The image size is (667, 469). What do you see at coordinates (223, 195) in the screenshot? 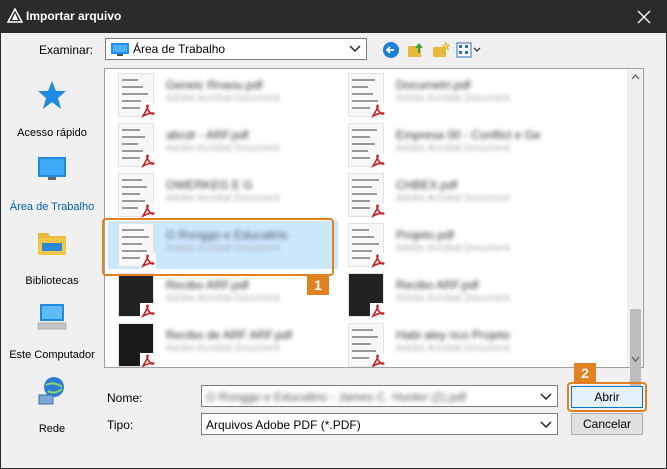
I see `file-item: OWERKEG E G Adobe Acrobat Document` at bounding box center [223, 195].